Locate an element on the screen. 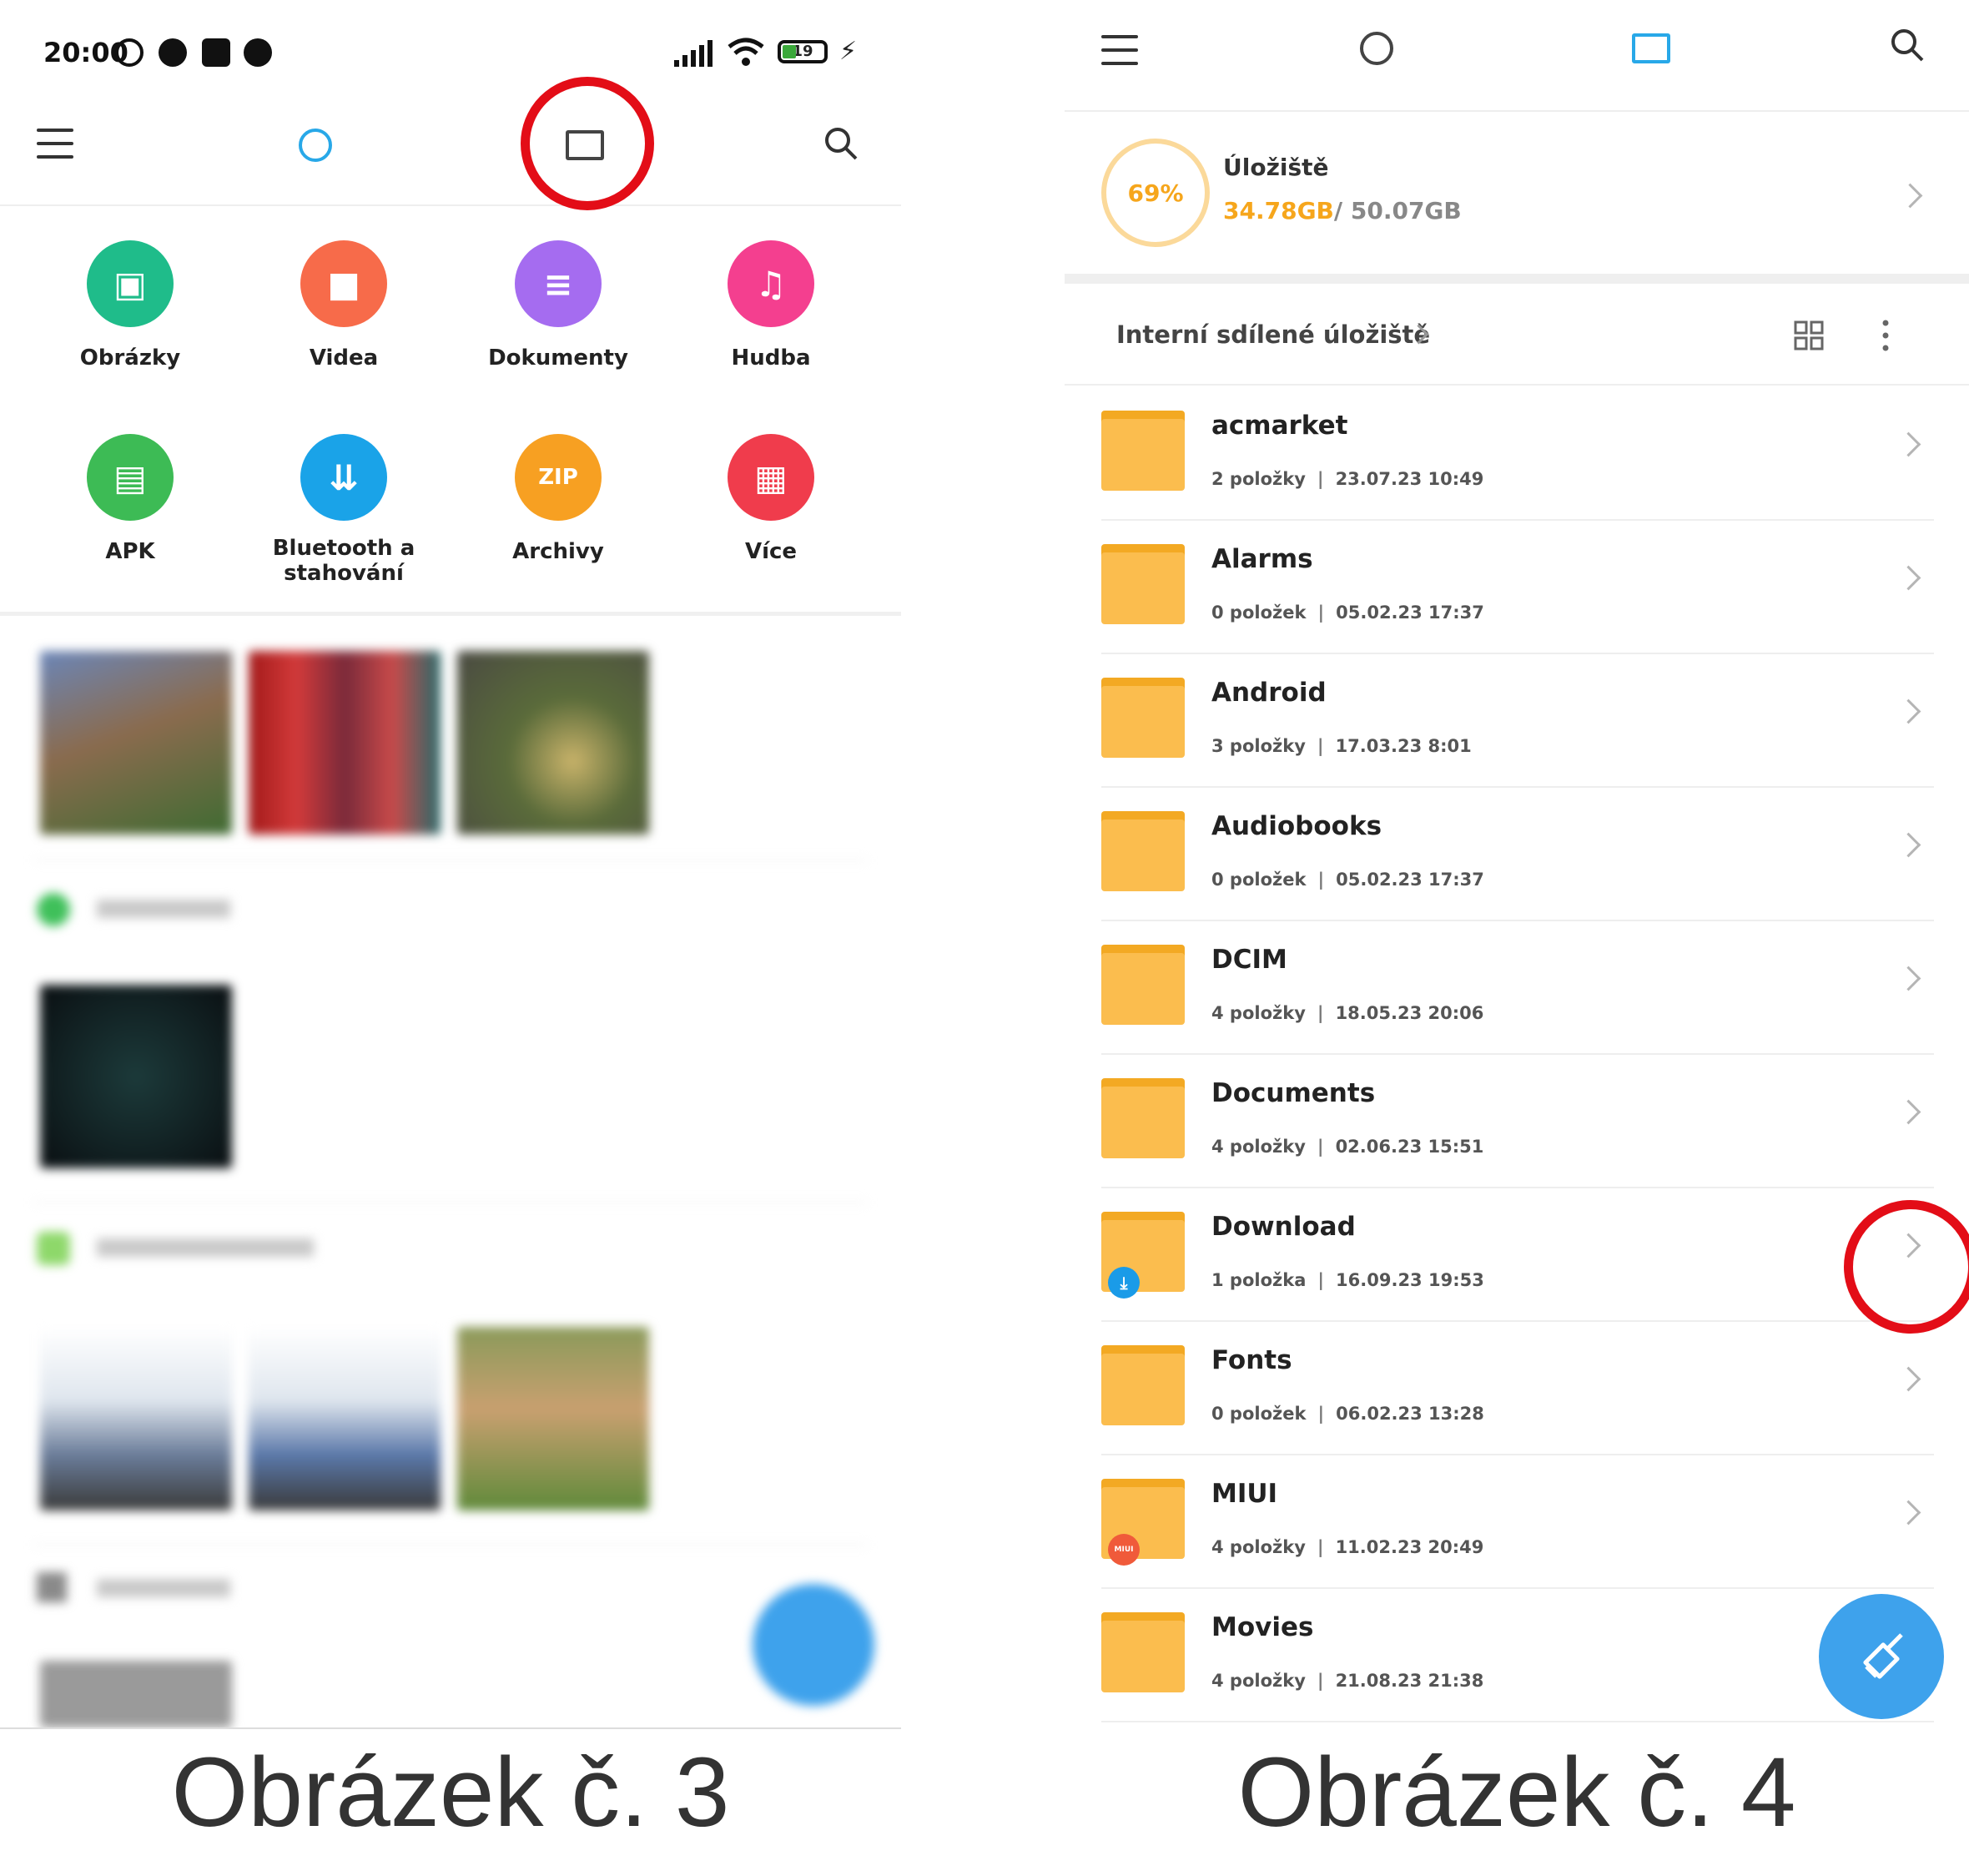 Image resolution: width=1969 pixels, height=1876 pixels. modified-date: 23.07.23 10:49 is located at coordinates (1409, 479).